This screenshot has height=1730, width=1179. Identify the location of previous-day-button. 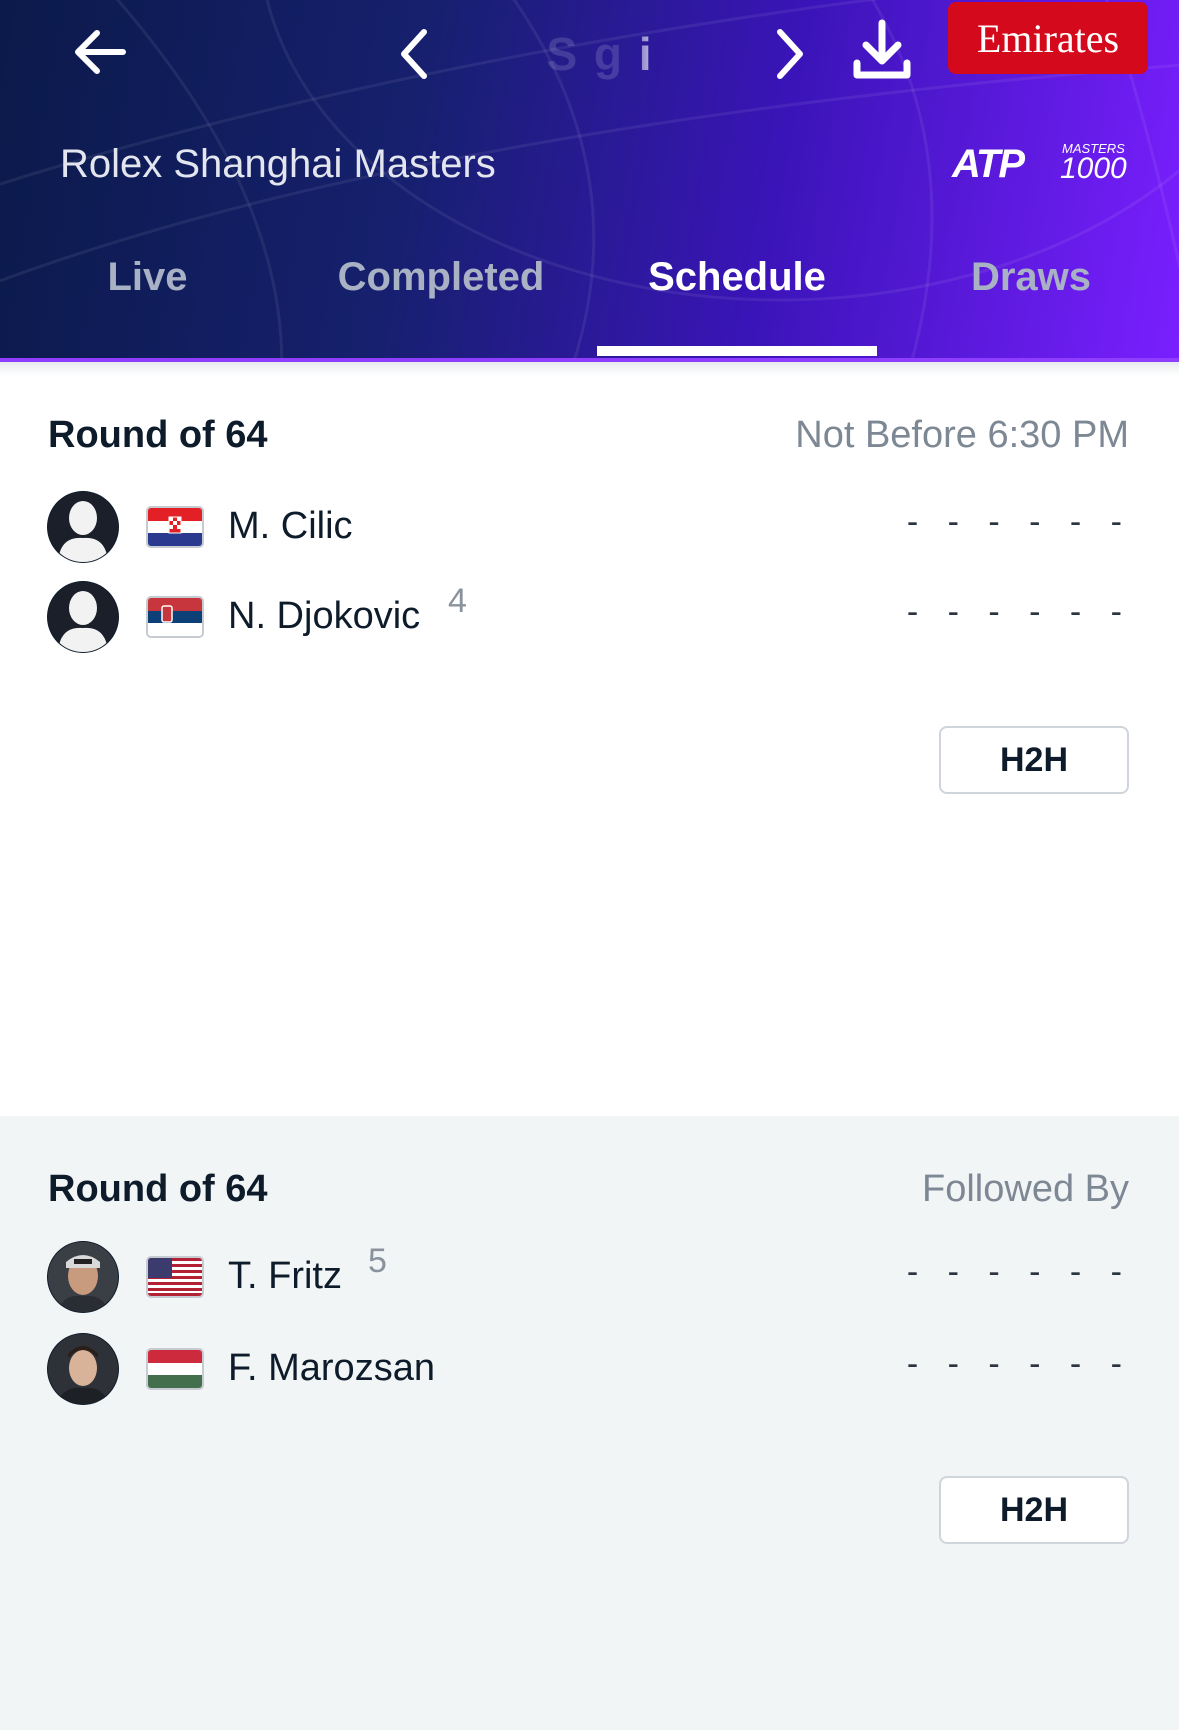
(414, 54).